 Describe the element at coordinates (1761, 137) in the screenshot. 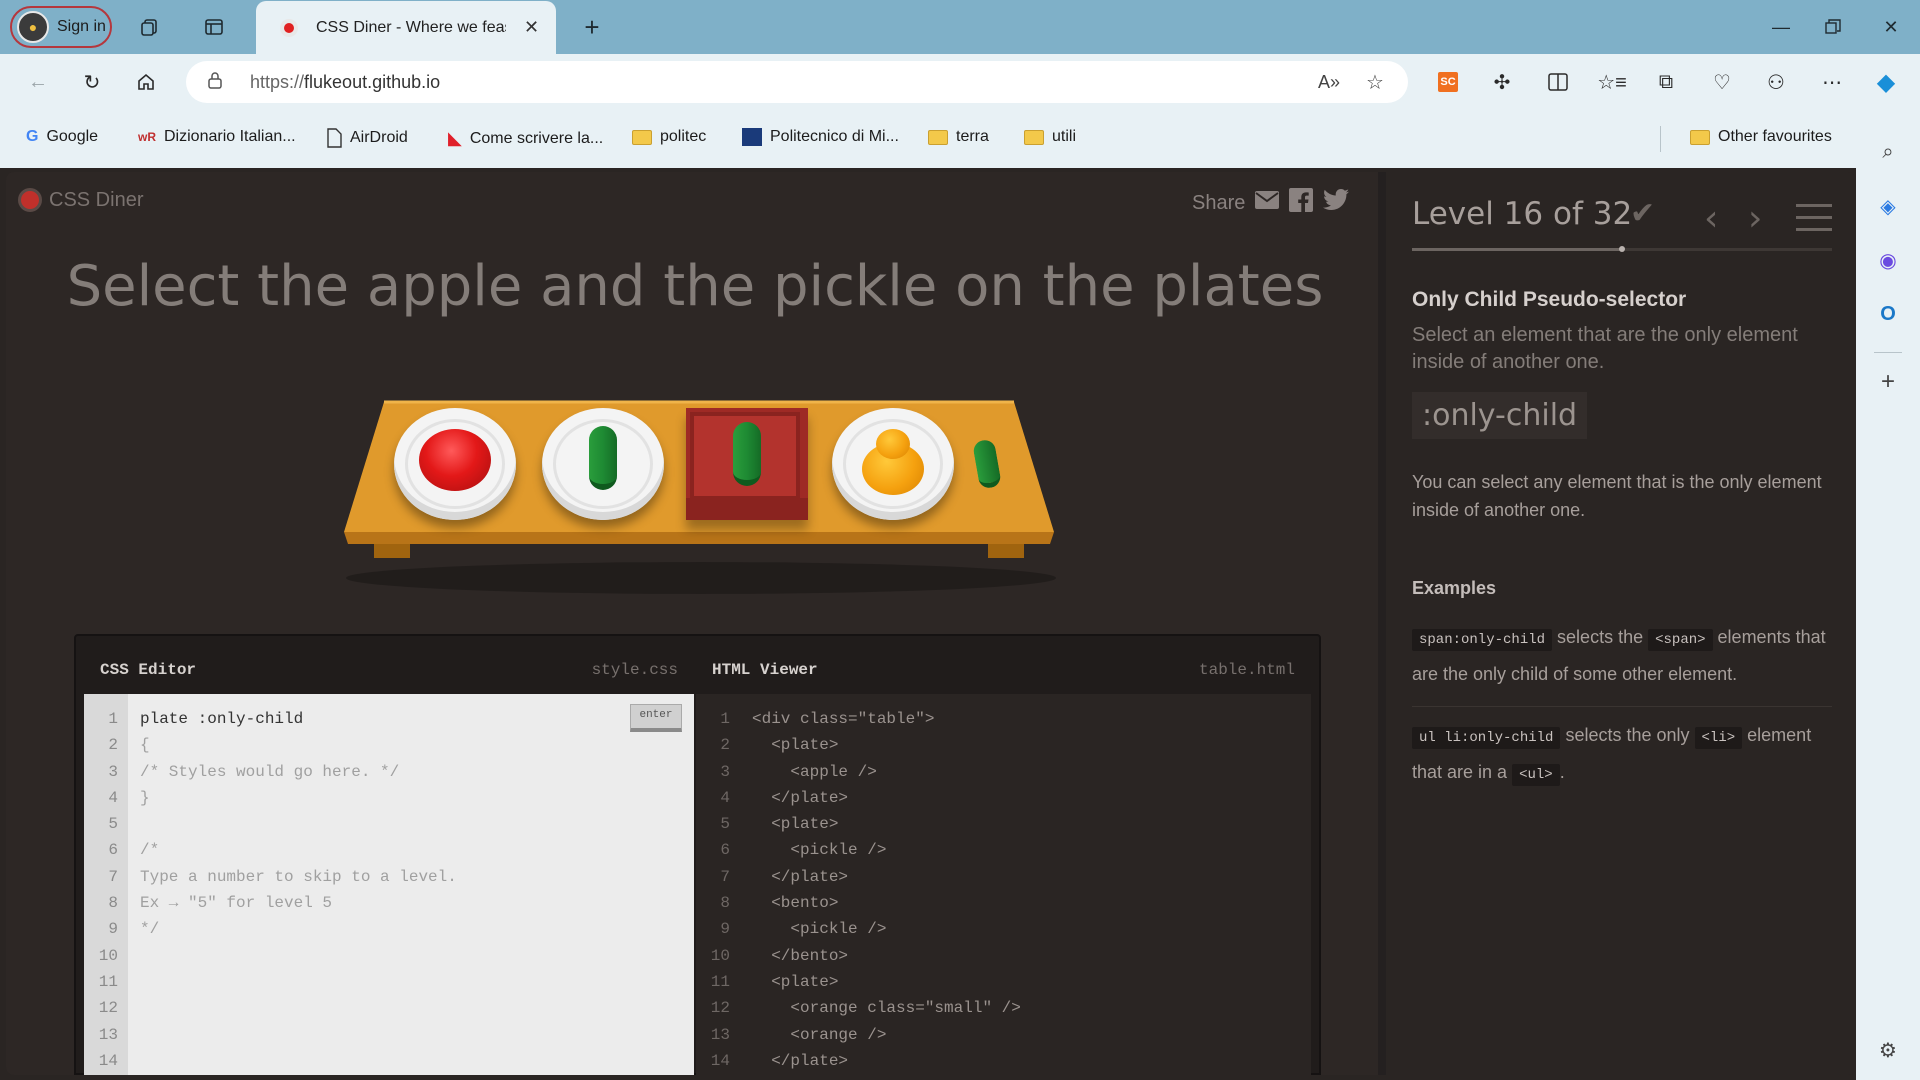

I see `bookmark-other-favourites: Other favourites` at that location.